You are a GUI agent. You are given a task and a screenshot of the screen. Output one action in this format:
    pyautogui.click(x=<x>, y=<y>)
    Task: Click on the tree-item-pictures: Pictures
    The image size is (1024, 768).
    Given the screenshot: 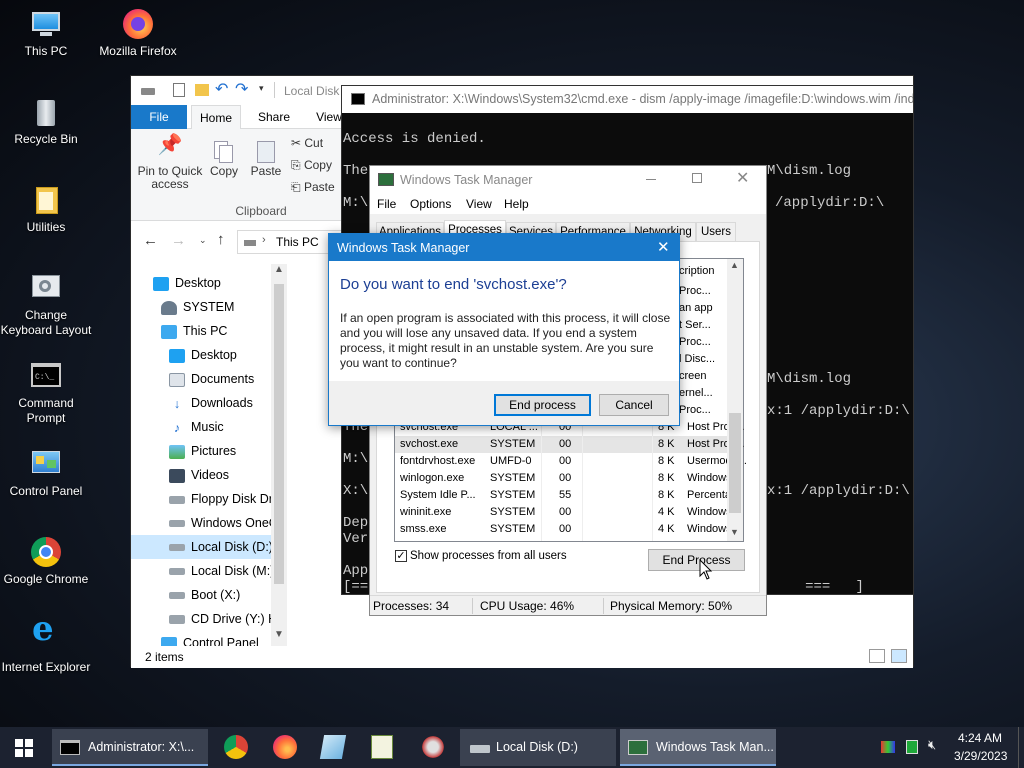 What is the action you would take?
    pyautogui.click(x=183, y=451)
    